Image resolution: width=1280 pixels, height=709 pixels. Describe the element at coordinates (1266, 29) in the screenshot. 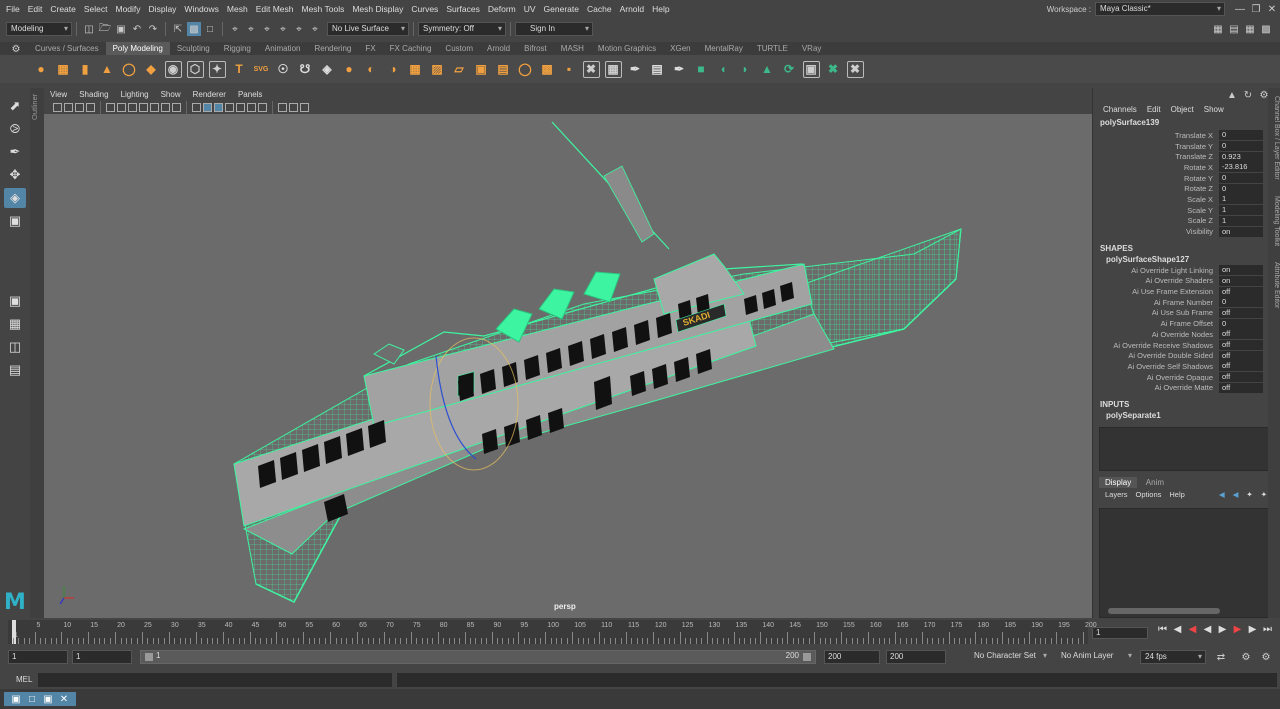

I see `channelbox-icon: ▩` at that location.